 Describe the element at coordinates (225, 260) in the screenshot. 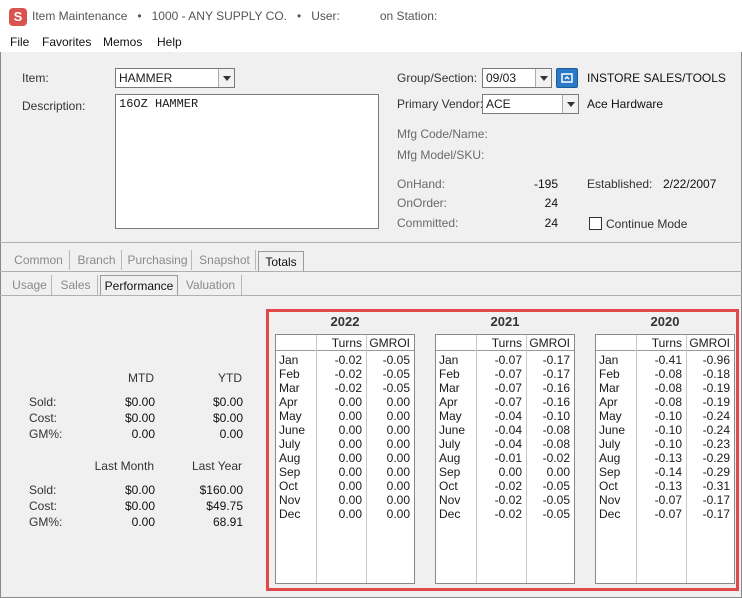

I see `tab-snapshot: Snapshot` at that location.